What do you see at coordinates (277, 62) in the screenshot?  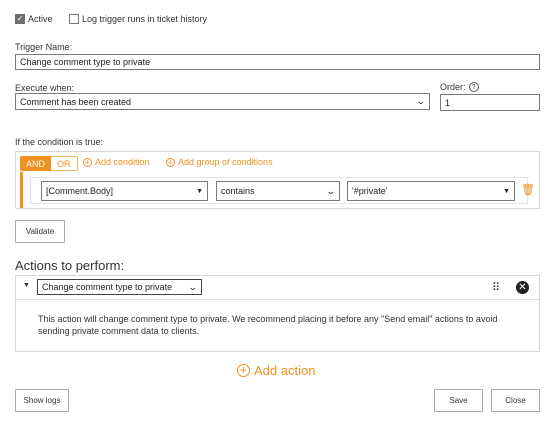 I see `trigger-name-input: Change comment type to private` at bounding box center [277, 62].